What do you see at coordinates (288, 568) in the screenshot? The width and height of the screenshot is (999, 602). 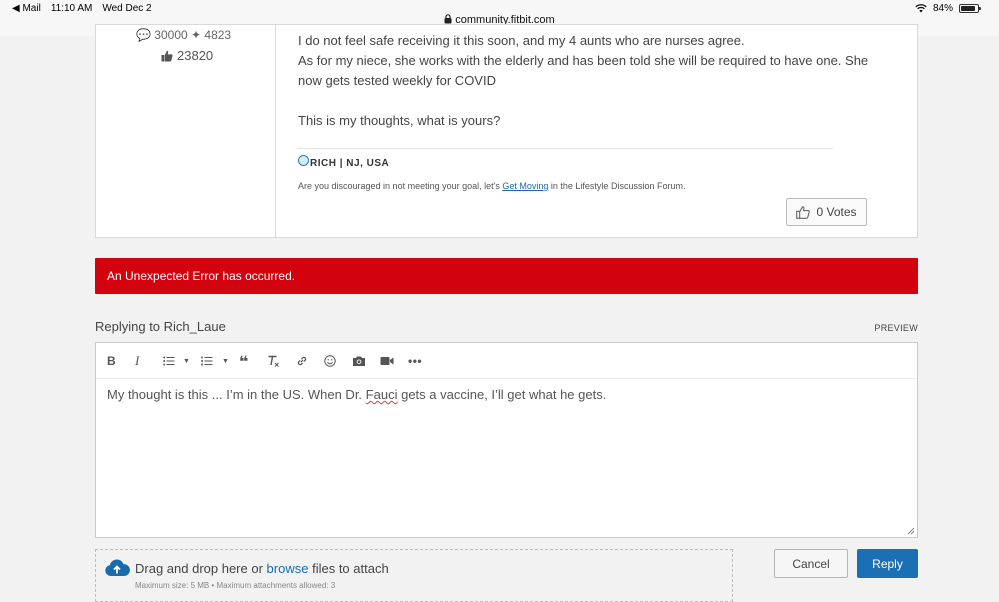 I see `browse-link: browse` at bounding box center [288, 568].